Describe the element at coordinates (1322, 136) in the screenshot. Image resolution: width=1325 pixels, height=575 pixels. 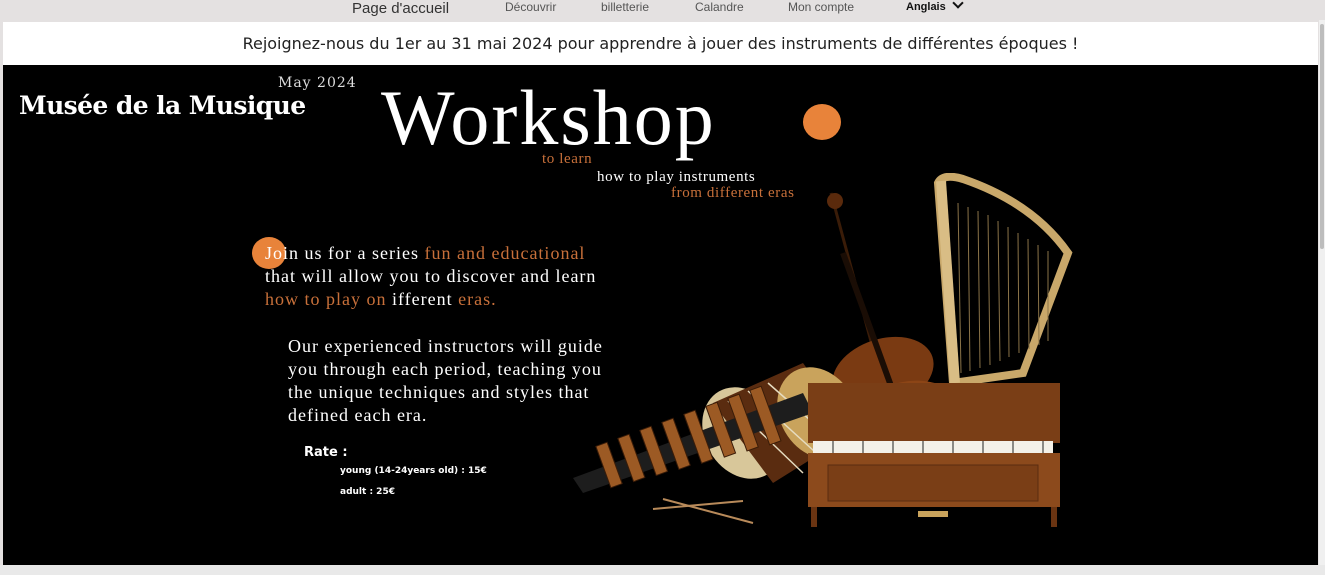
I see `scrollbar-thumb` at that location.